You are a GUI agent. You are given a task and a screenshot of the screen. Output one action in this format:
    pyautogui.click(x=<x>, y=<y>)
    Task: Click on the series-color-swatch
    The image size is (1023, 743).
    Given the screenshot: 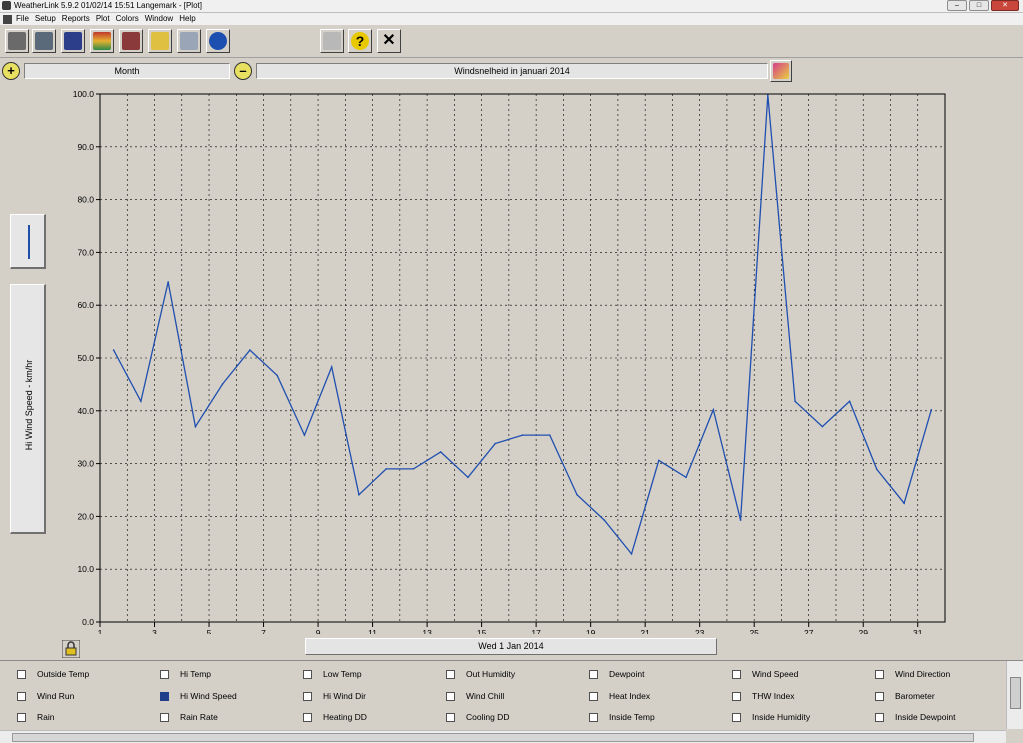 What is the action you would take?
    pyautogui.click(x=28, y=241)
    